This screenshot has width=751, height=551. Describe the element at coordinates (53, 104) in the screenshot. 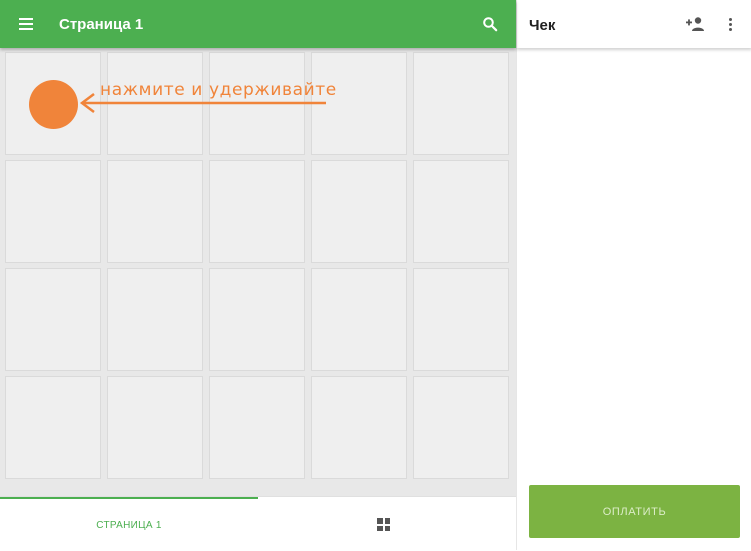

I see `touch-hint-circle` at that location.